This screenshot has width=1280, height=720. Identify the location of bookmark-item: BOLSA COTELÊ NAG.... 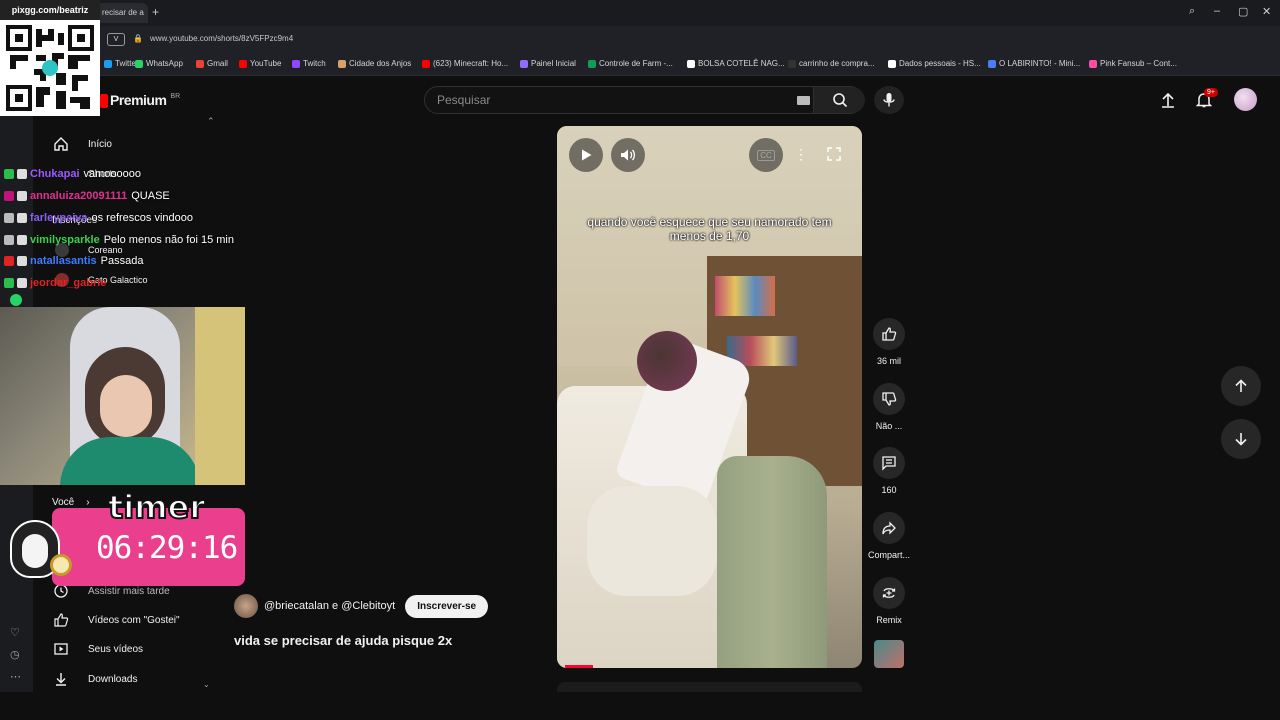
(736, 63).